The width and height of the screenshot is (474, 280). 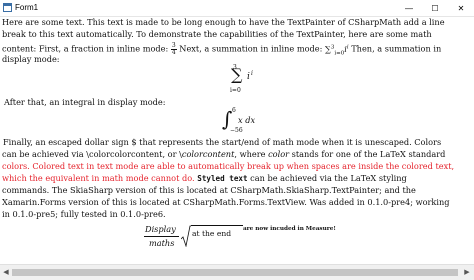 I want to click on minimize-button: —, so click(x=409, y=8).